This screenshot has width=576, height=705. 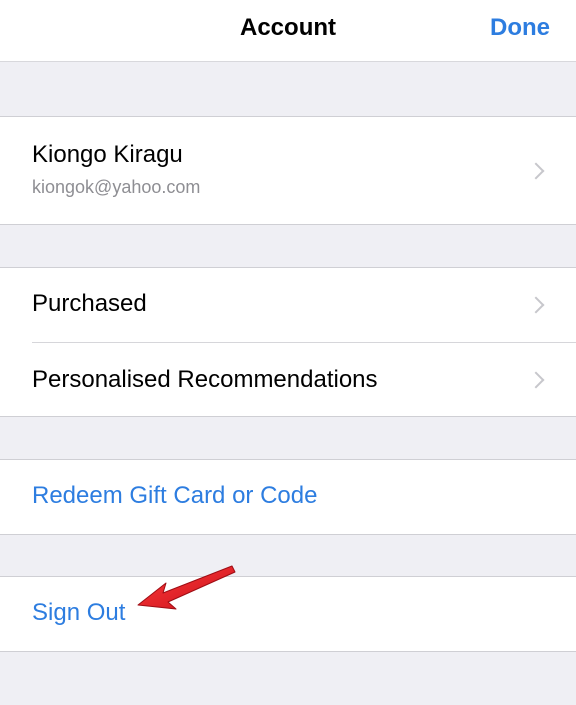 What do you see at coordinates (107, 154) in the screenshot?
I see `account-name: Kiongo Kiragu` at bounding box center [107, 154].